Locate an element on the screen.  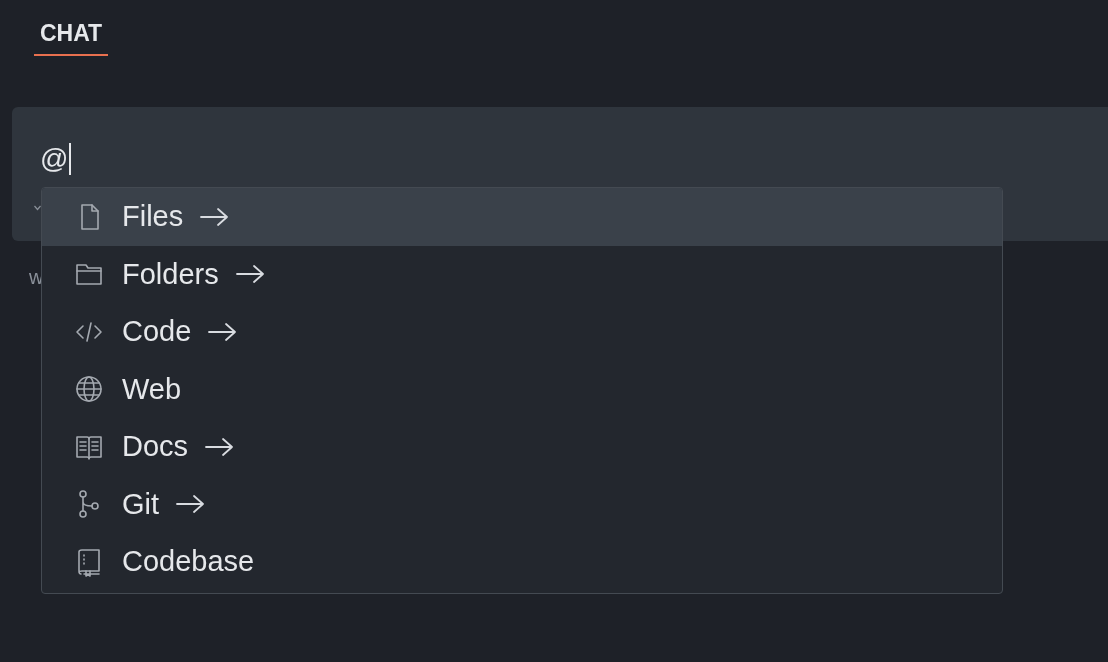
menu-item-label: Docs is located at coordinates (155, 447).